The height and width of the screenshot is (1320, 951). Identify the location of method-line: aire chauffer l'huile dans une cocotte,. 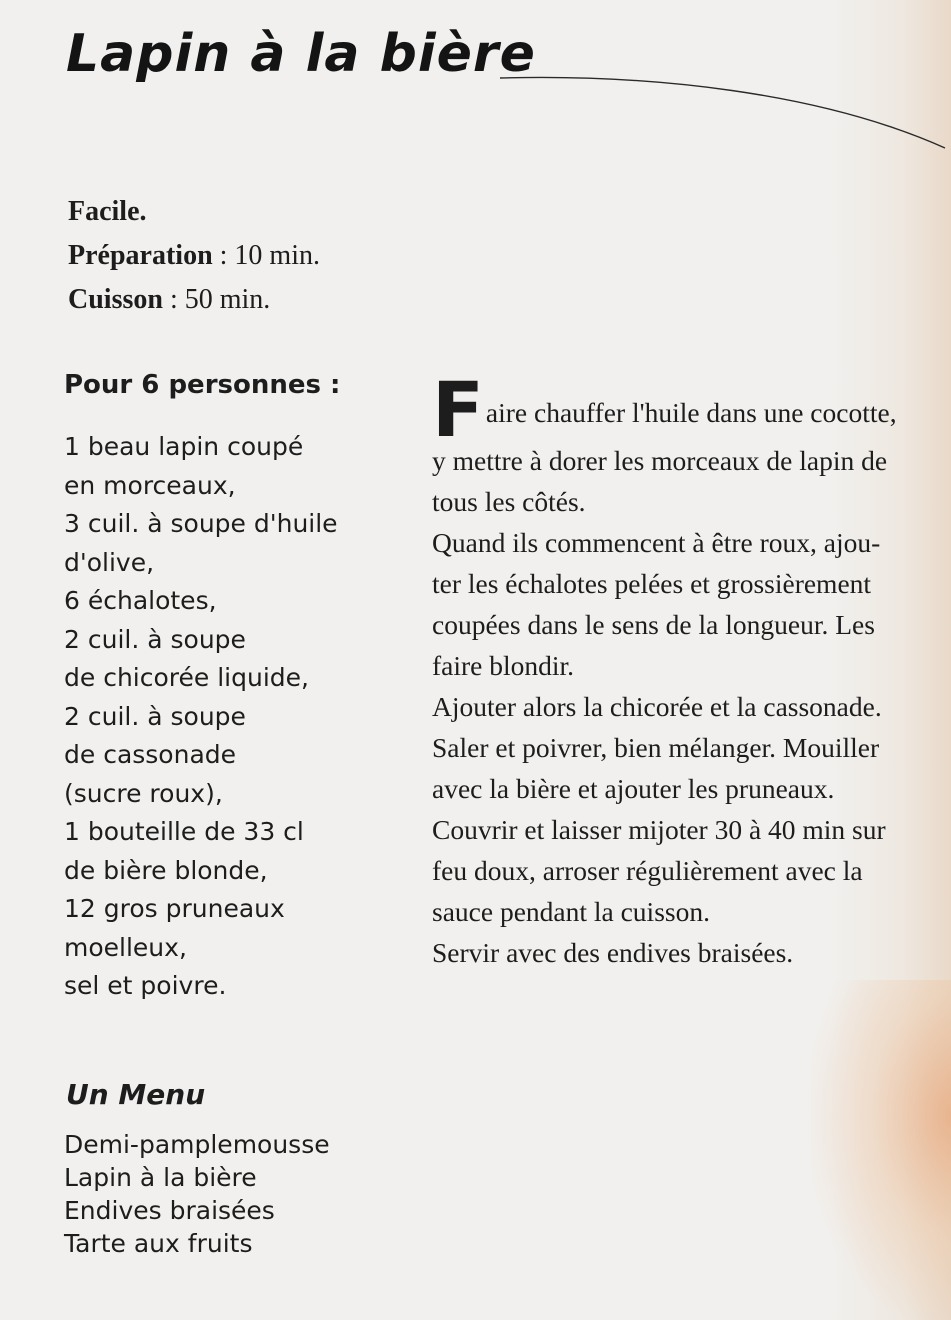
(691, 412).